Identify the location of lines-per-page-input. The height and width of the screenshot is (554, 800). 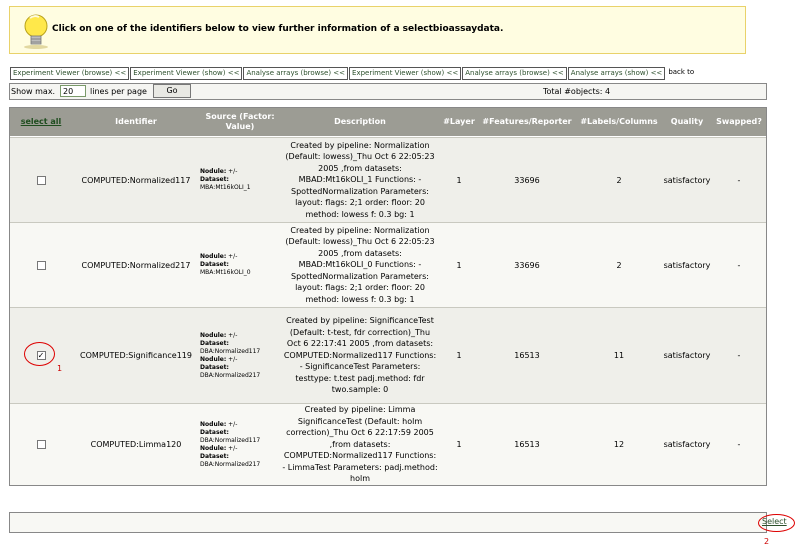
(73, 91).